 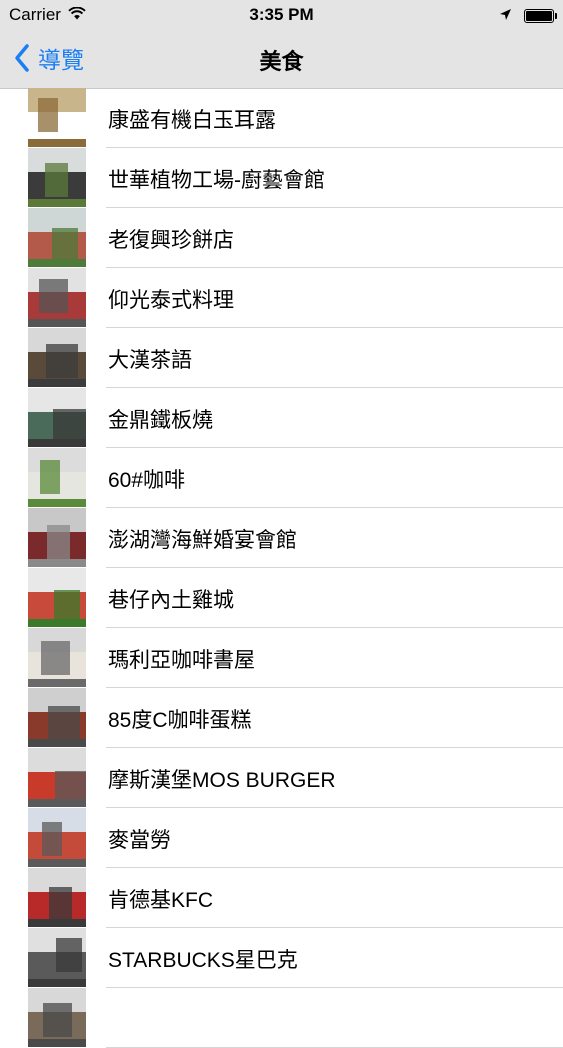 I want to click on list-item: 仰光泰式料理, so click(x=281, y=298).